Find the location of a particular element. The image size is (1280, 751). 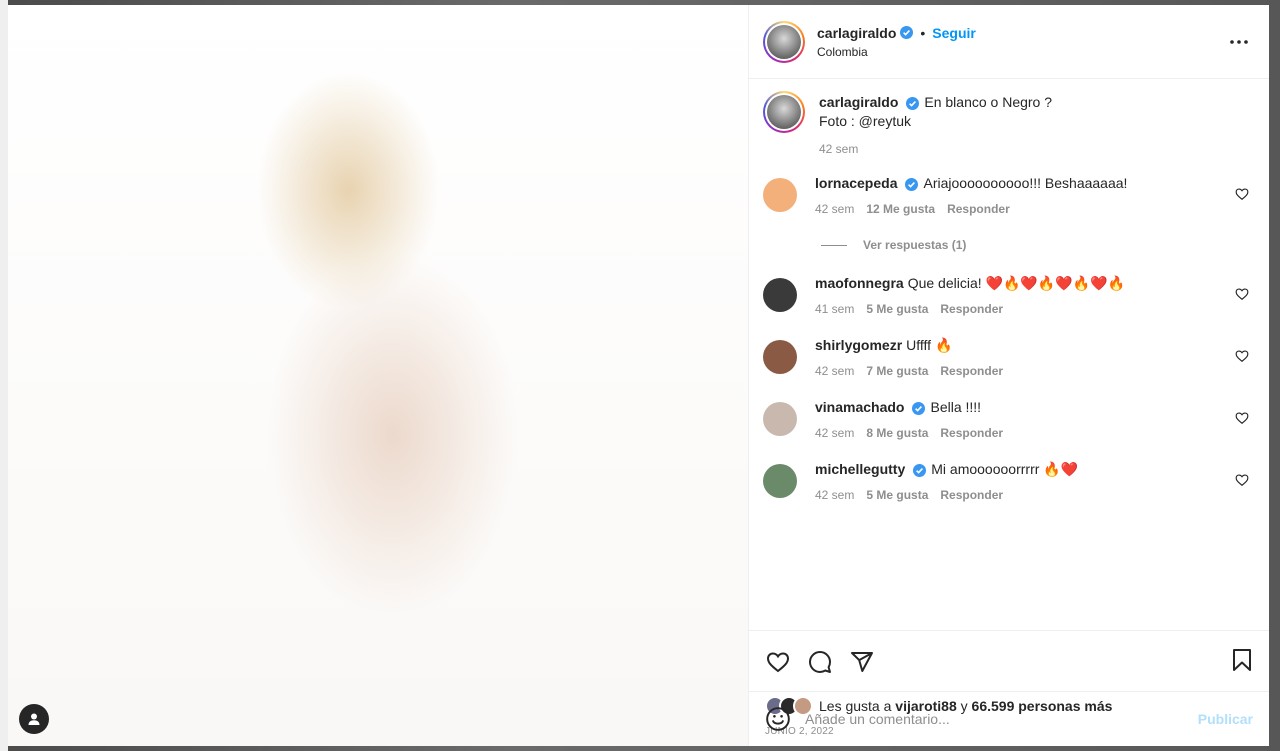

comment-likes: 8 Me gusta is located at coordinates (897, 433).